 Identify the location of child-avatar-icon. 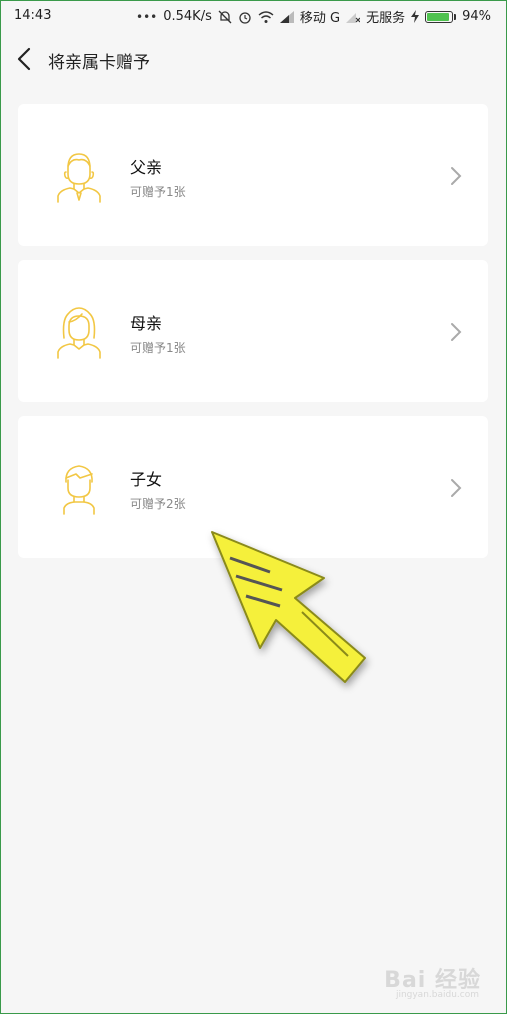
(79, 490).